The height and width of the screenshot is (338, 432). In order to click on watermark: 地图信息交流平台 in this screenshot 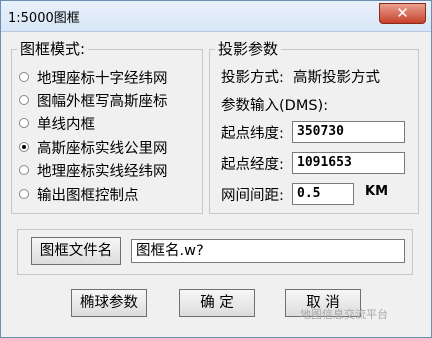, I will do `click(344, 314)`.